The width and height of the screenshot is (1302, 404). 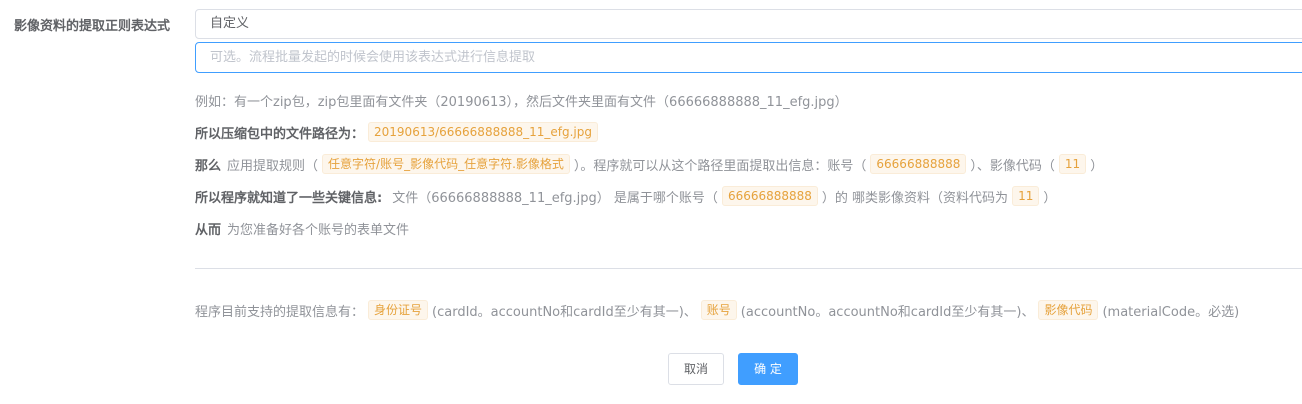 What do you see at coordinates (92, 26) in the screenshot?
I see `regex-field-label: 影像资料的提取正则表达式` at bounding box center [92, 26].